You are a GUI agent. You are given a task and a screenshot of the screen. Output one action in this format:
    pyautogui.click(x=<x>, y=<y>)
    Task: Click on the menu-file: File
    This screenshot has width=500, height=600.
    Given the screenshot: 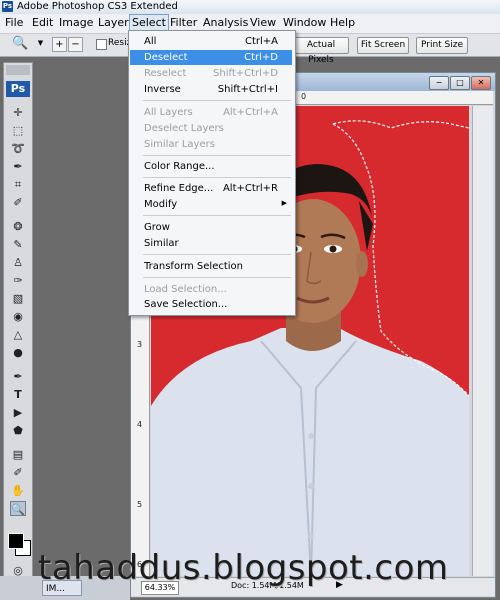 What is the action you would take?
    pyautogui.click(x=14, y=23)
    